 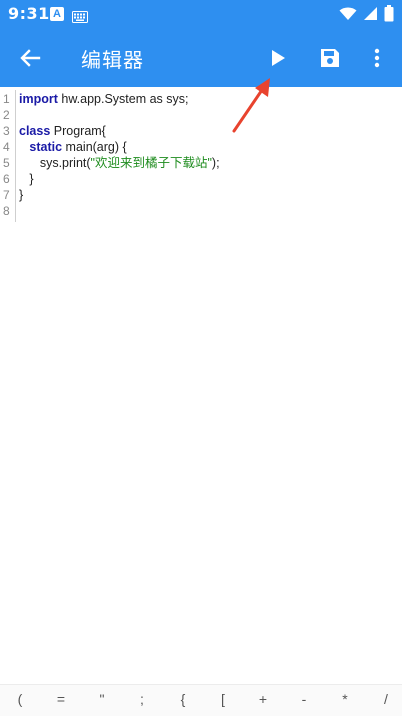 What do you see at coordinates (142, 699) in the screenshot?
I see `symbol-key: ;` at bounding box center [142, 699].